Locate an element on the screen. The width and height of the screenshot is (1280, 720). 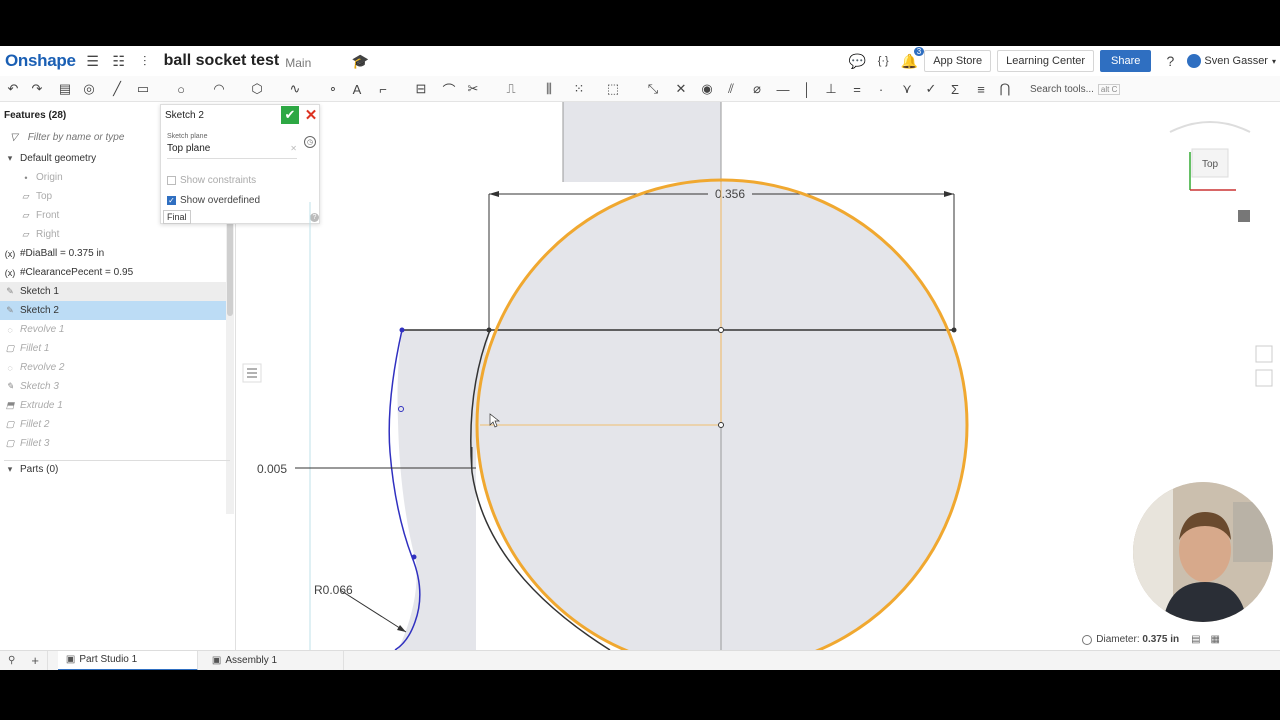
vertical-icon: │ is located at coordinates (807, 89).